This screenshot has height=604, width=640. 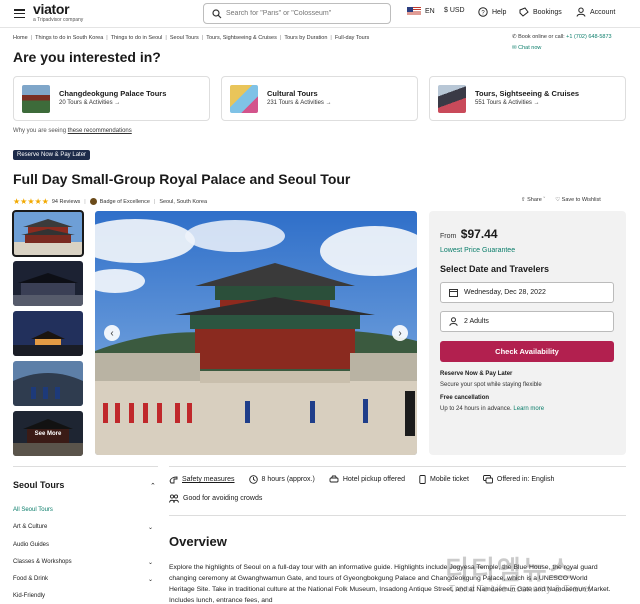 What do you see at coordinates (40, 131) in the screenshot?
I see `why-text: Why you are seeing` at bounding box center [40, 131].